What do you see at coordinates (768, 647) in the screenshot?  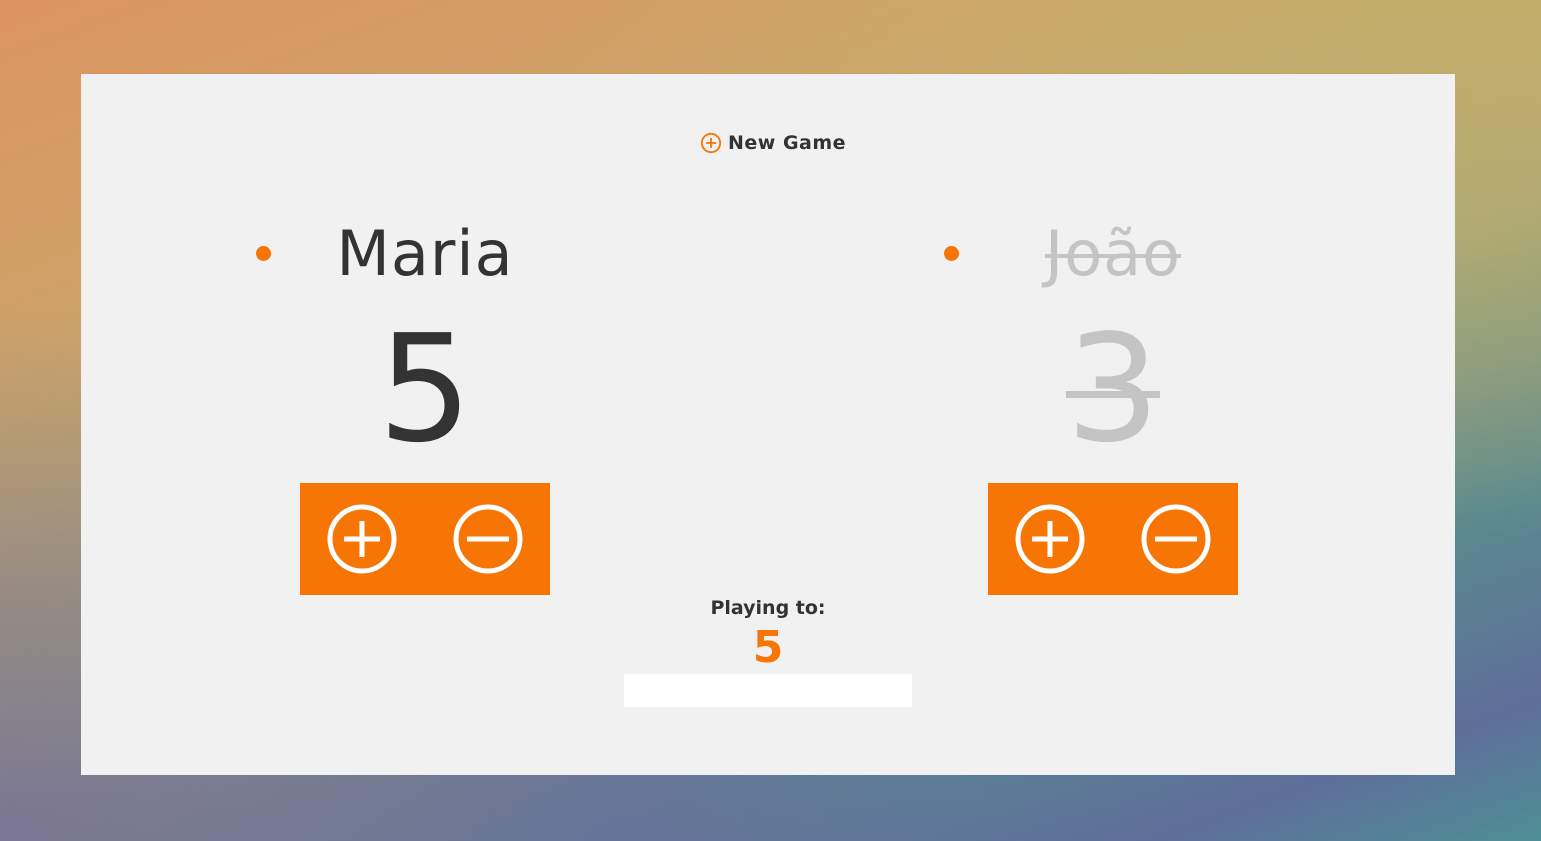 I see `playing-to-value: 5` at bounding box center [768, 647].